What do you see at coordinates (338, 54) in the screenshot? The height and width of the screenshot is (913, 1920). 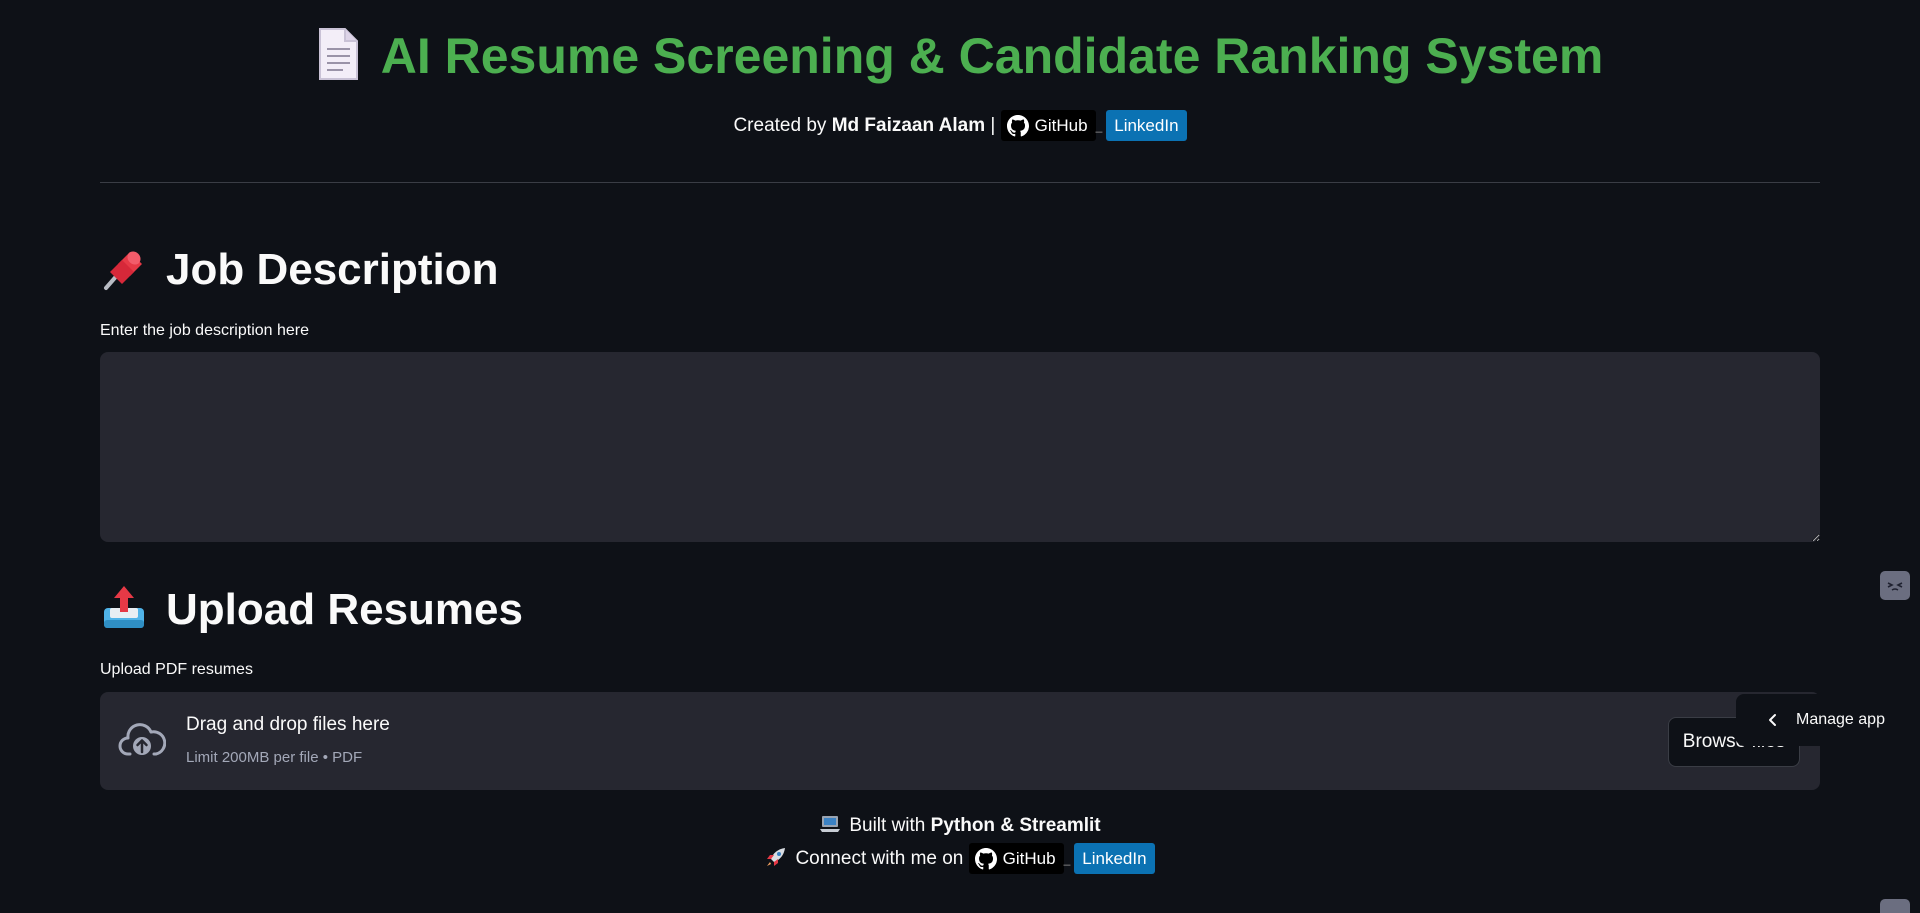 I see `document-icon` at bounding box center [338, 54].